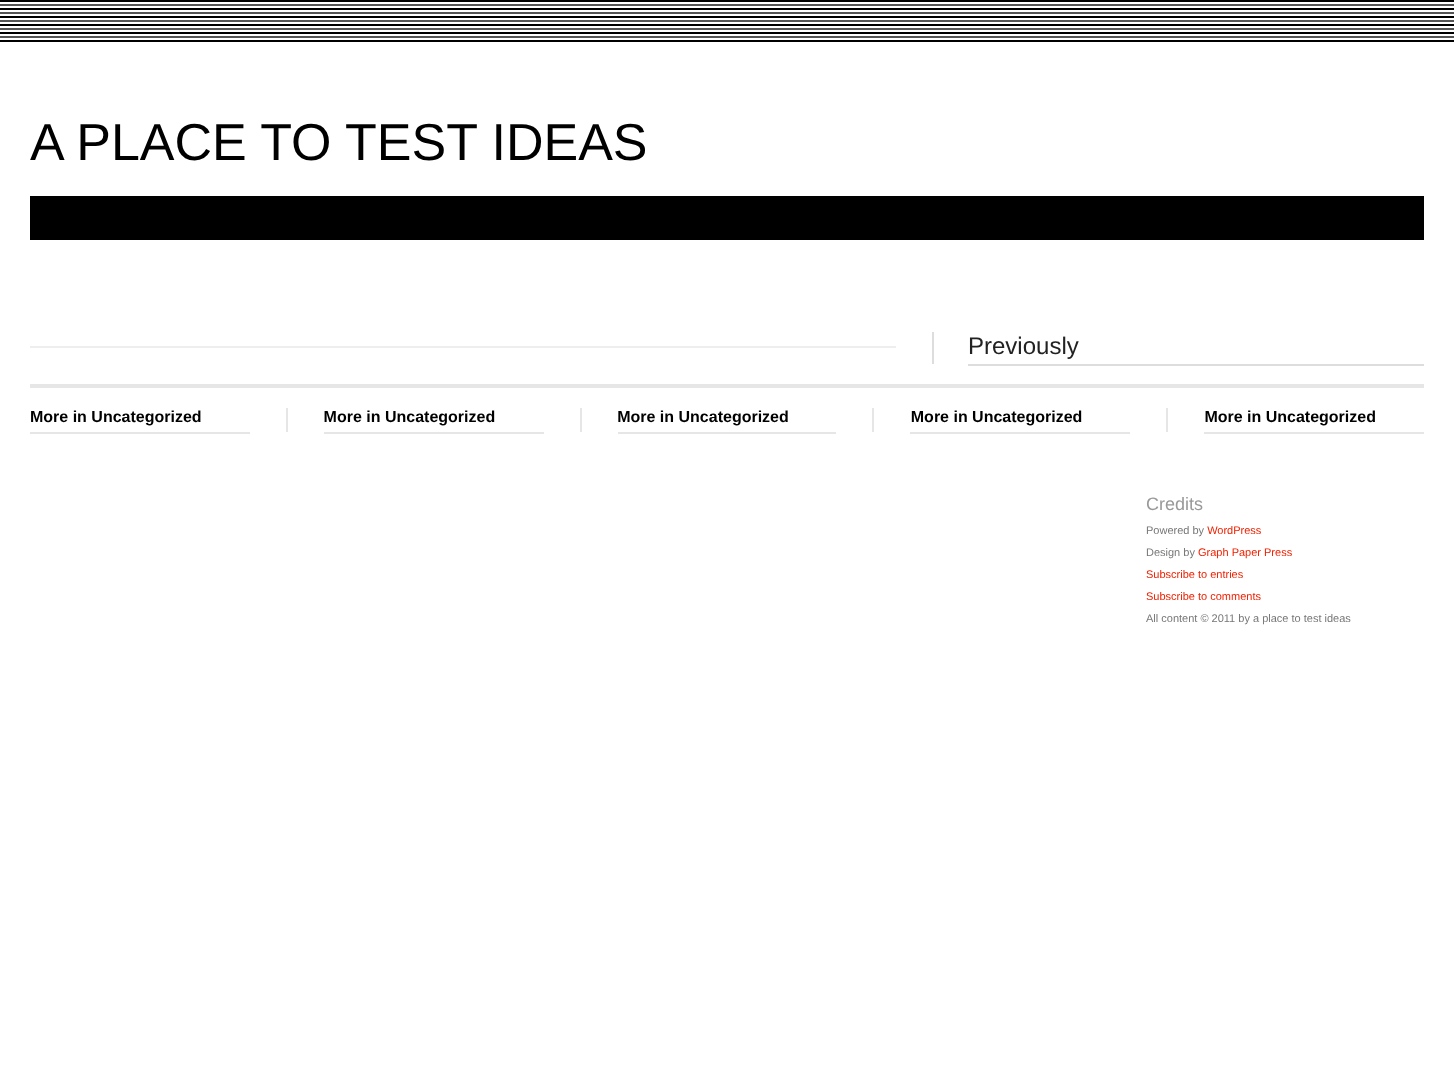 The width and height of the screenshot is (1454, 1090). What do you see at coordinates (1024, 346) in the screenshot?
I see `previously-heading: Previously` at bounding box center [1024, 346].